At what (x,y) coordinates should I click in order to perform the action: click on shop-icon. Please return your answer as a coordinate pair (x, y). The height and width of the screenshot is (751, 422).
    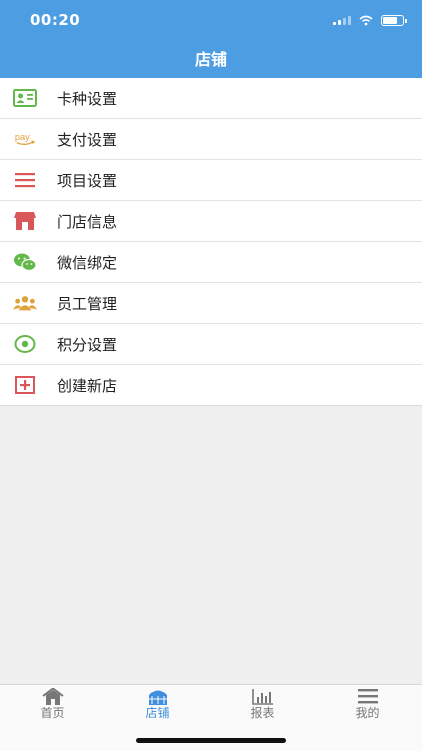
    Looking at the image, I should click on (158, 697).